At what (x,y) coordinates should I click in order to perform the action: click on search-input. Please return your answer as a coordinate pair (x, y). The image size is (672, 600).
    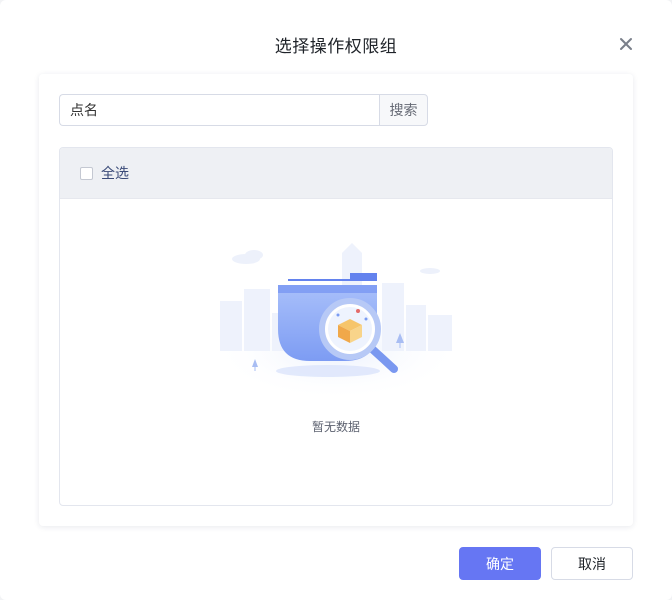
    Looking at the image, I should click on (219, 110).